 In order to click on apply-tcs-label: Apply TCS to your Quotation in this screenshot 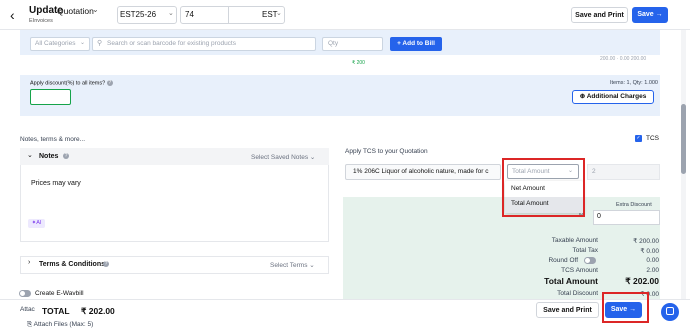, I will do `click(386, 151)`.